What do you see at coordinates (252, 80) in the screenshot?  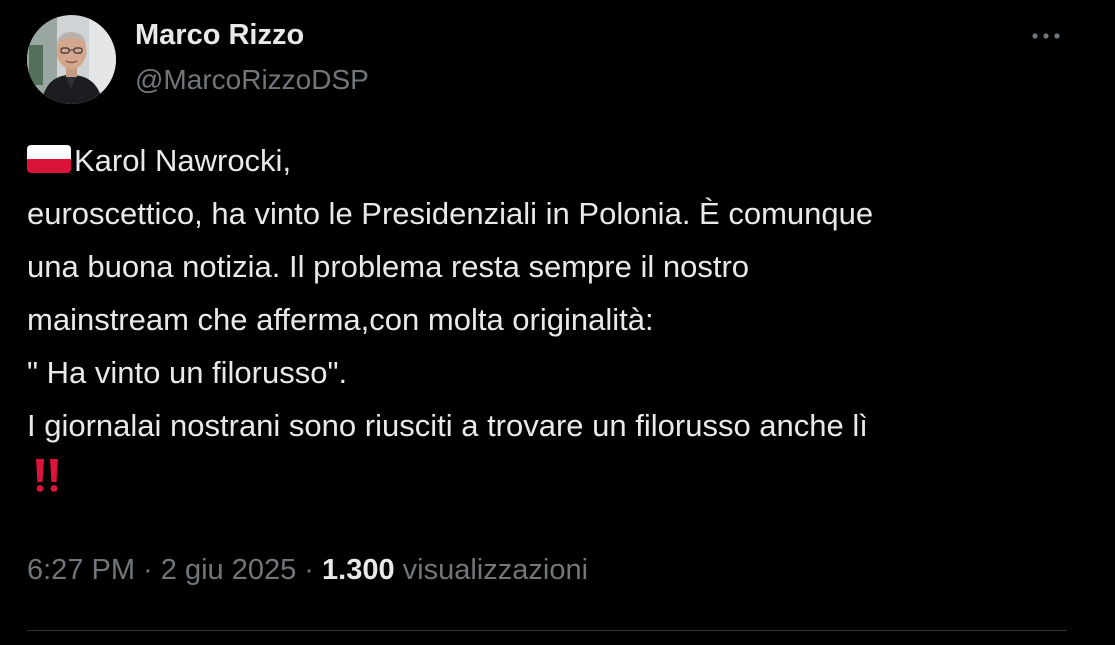 I see `author-handle: @MarcoRizzoDSP` at bounding box center [252, 80].